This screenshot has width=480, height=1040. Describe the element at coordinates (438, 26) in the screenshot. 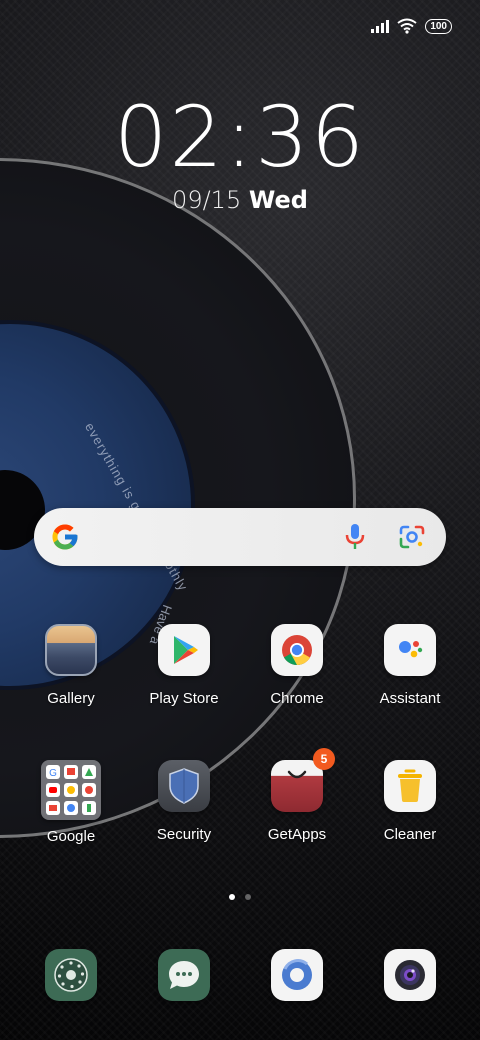

I see `battery-indicator: 100` at that location.